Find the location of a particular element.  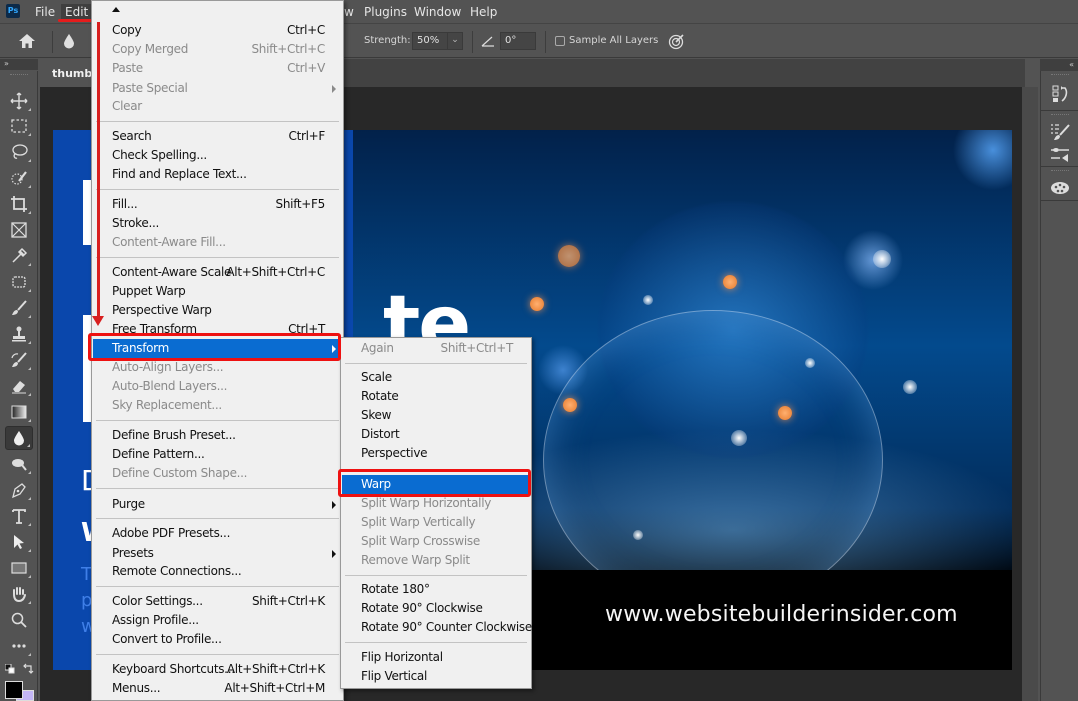

quick-selection-tool-icon is located at coordinates (19, 178).